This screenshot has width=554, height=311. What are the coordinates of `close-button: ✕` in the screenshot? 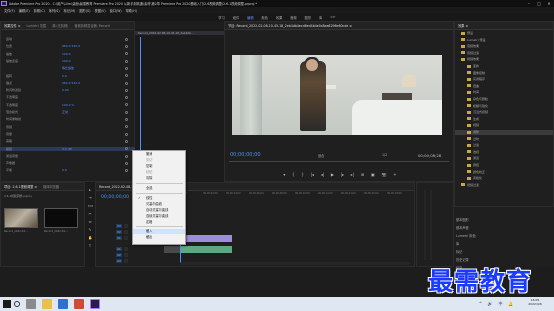 It's located at (549, 3).